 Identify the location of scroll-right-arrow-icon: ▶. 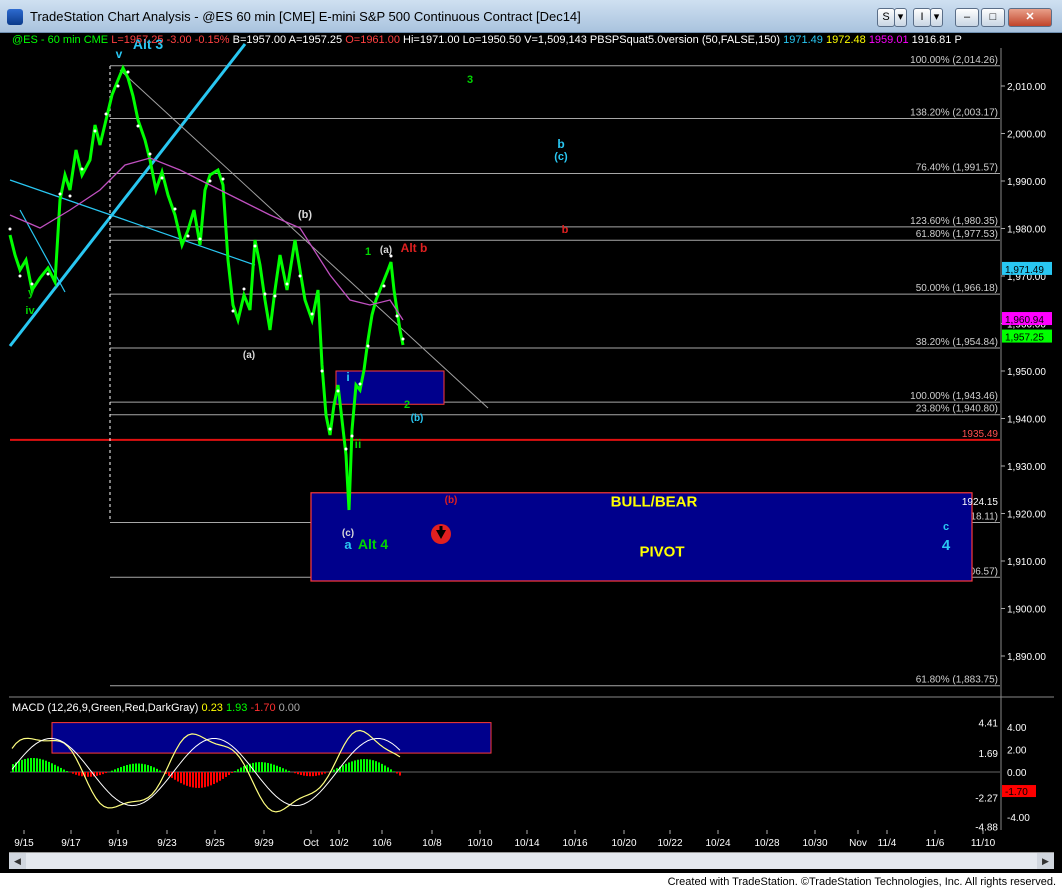
(1045, 861).